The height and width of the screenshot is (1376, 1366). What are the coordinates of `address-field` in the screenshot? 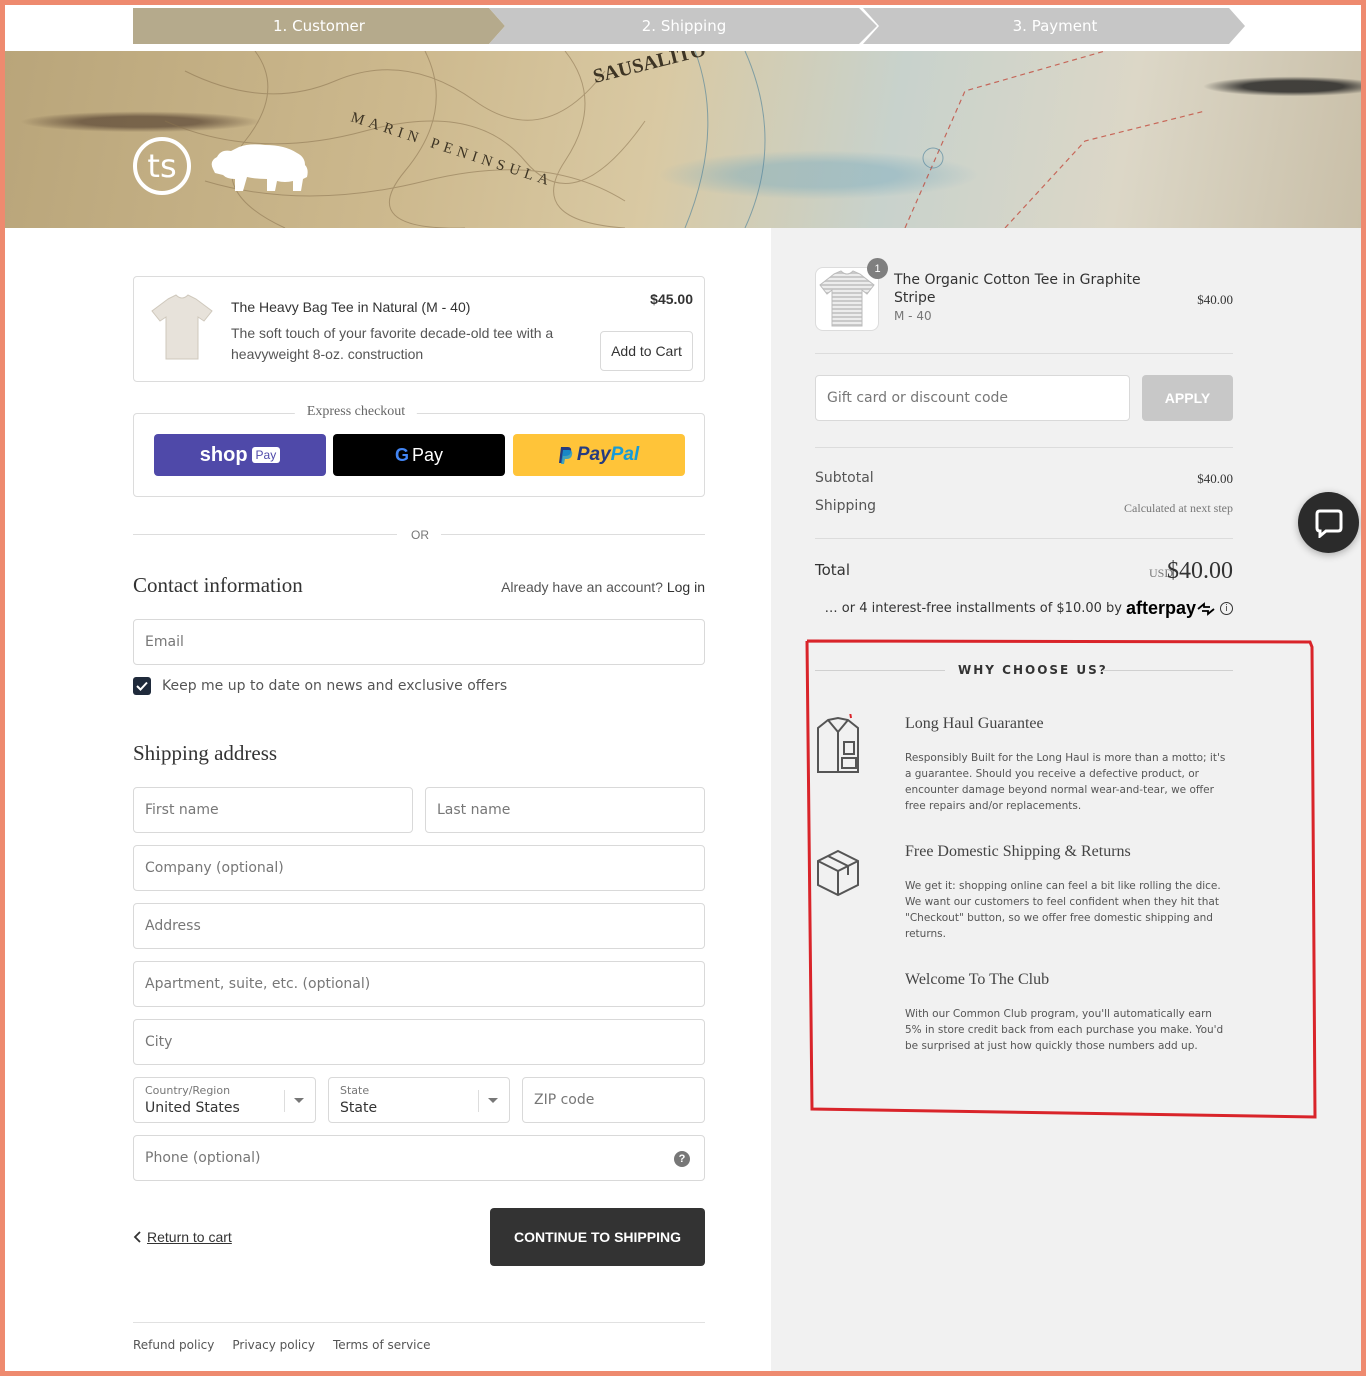 It's located at (419, 926).